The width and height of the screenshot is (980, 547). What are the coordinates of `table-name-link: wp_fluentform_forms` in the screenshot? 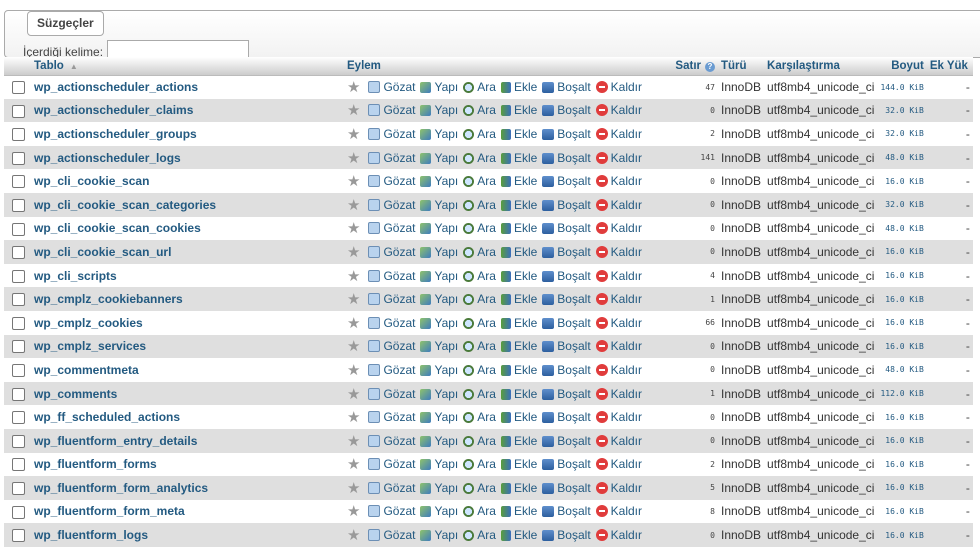 It's located at (95, 464).